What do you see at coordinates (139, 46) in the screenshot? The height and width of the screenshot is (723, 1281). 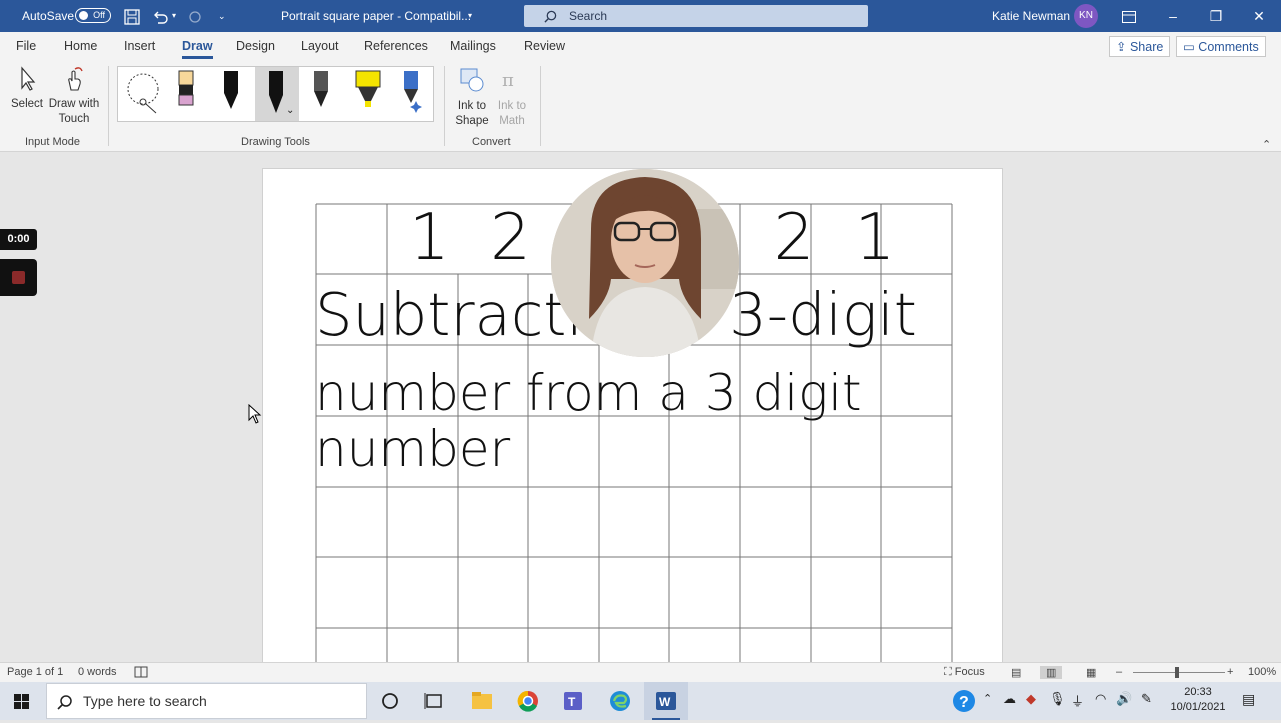 I see `tab-insert: Insert` at bounding box center [139, 46].